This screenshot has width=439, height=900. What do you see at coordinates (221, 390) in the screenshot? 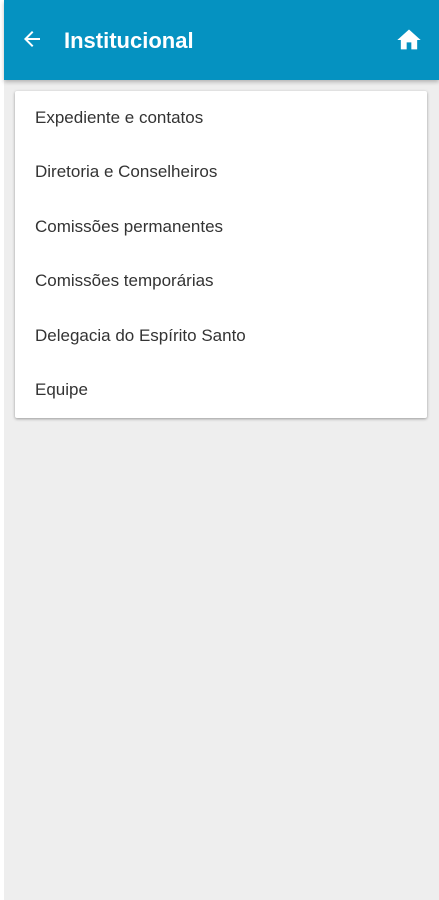
I see `menu-item-equipe: Equipe` at bounding box center [221, 390].